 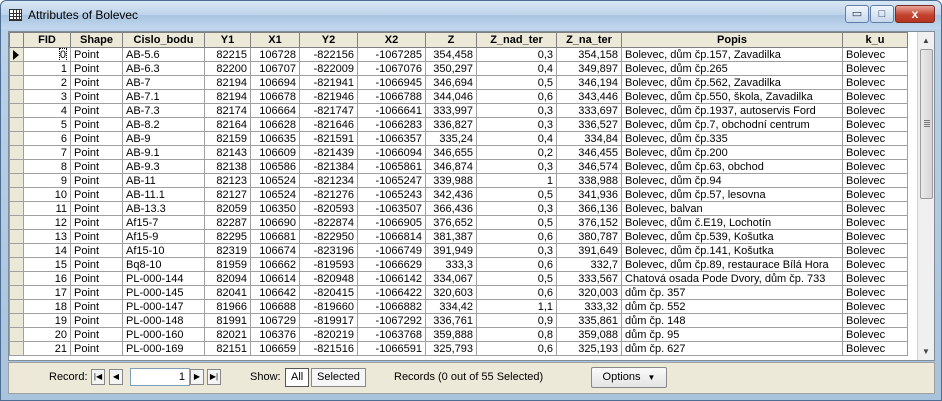 What do you see at coordinates (589, 250) in the screenshot?
I see `cell-z-na-ter: 391,649` at bounding box center [589, 250].